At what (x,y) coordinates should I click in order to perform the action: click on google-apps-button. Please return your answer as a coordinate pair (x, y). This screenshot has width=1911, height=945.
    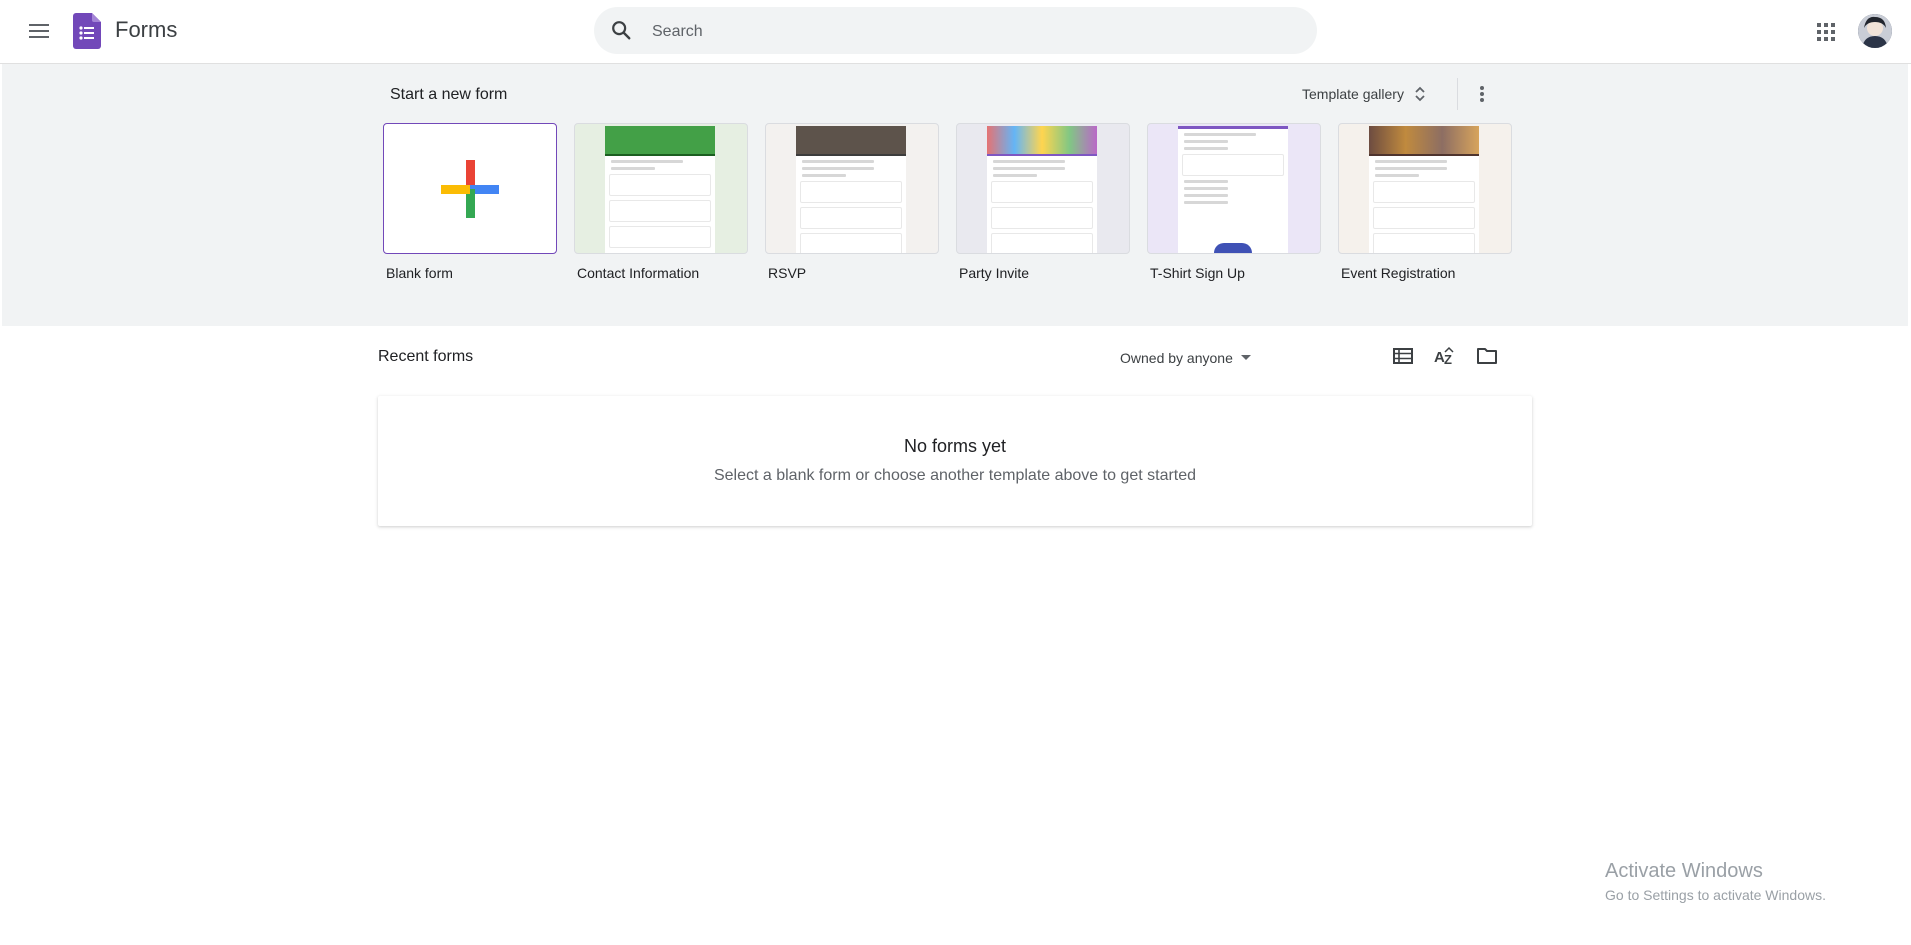
    Looking at the image, I should click on (1826, 32).